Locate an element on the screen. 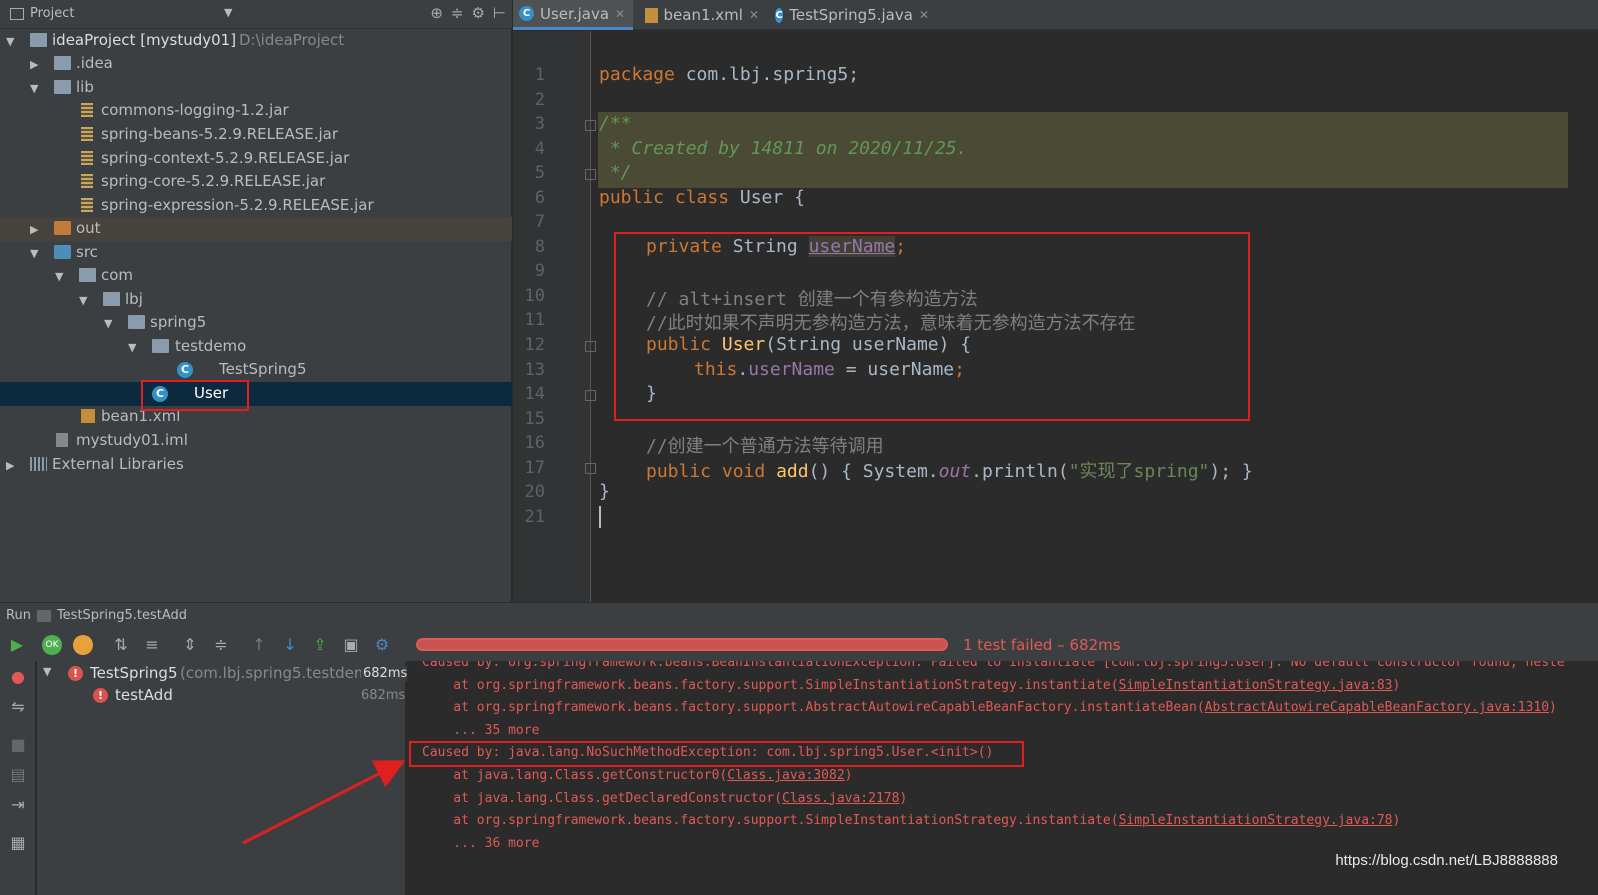  tree-item-iml: mystudy01.iml is located at coordinates (256, 441).